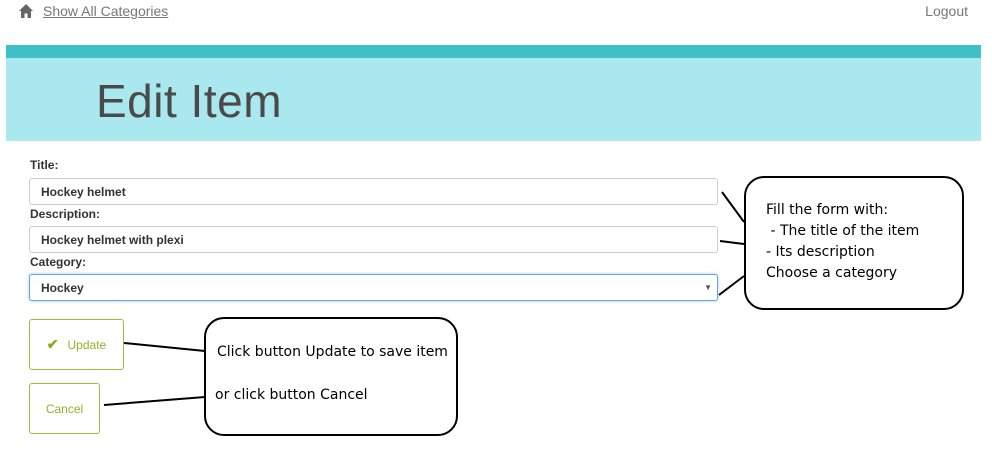 The width and height of the screenshot is (992, 459). Describe the element at coordinates (87, 344) in the screenshot. I see `update-button-label: Update` at that location.